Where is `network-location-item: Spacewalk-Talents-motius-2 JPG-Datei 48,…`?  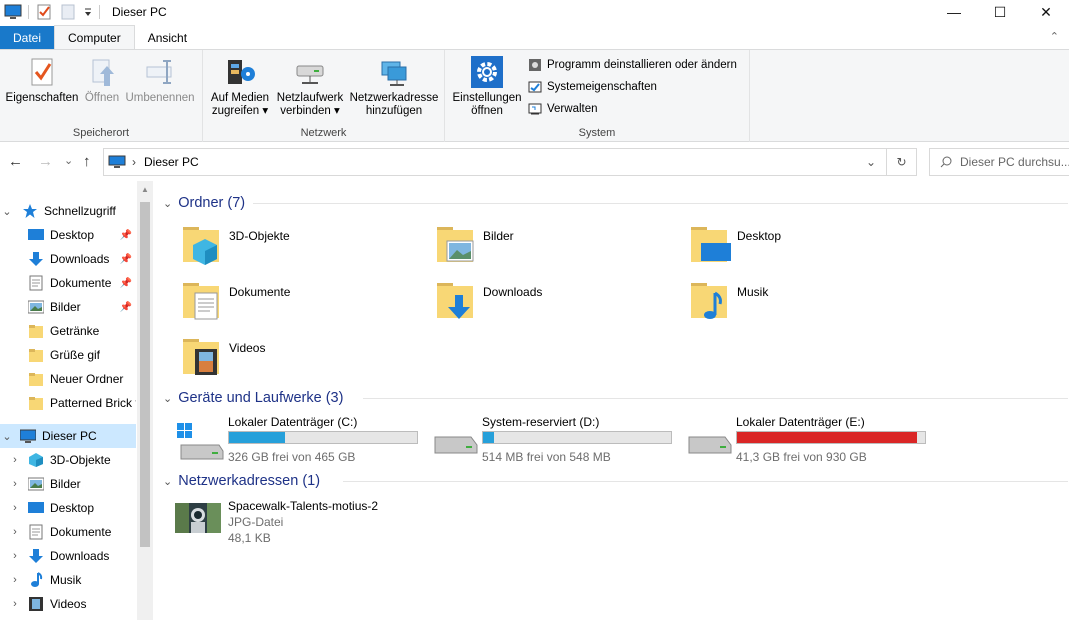
network-location-item: Spacewalk-Talents-motius-2 JPG-Datei 48,… is located at coordinates (303, 527).